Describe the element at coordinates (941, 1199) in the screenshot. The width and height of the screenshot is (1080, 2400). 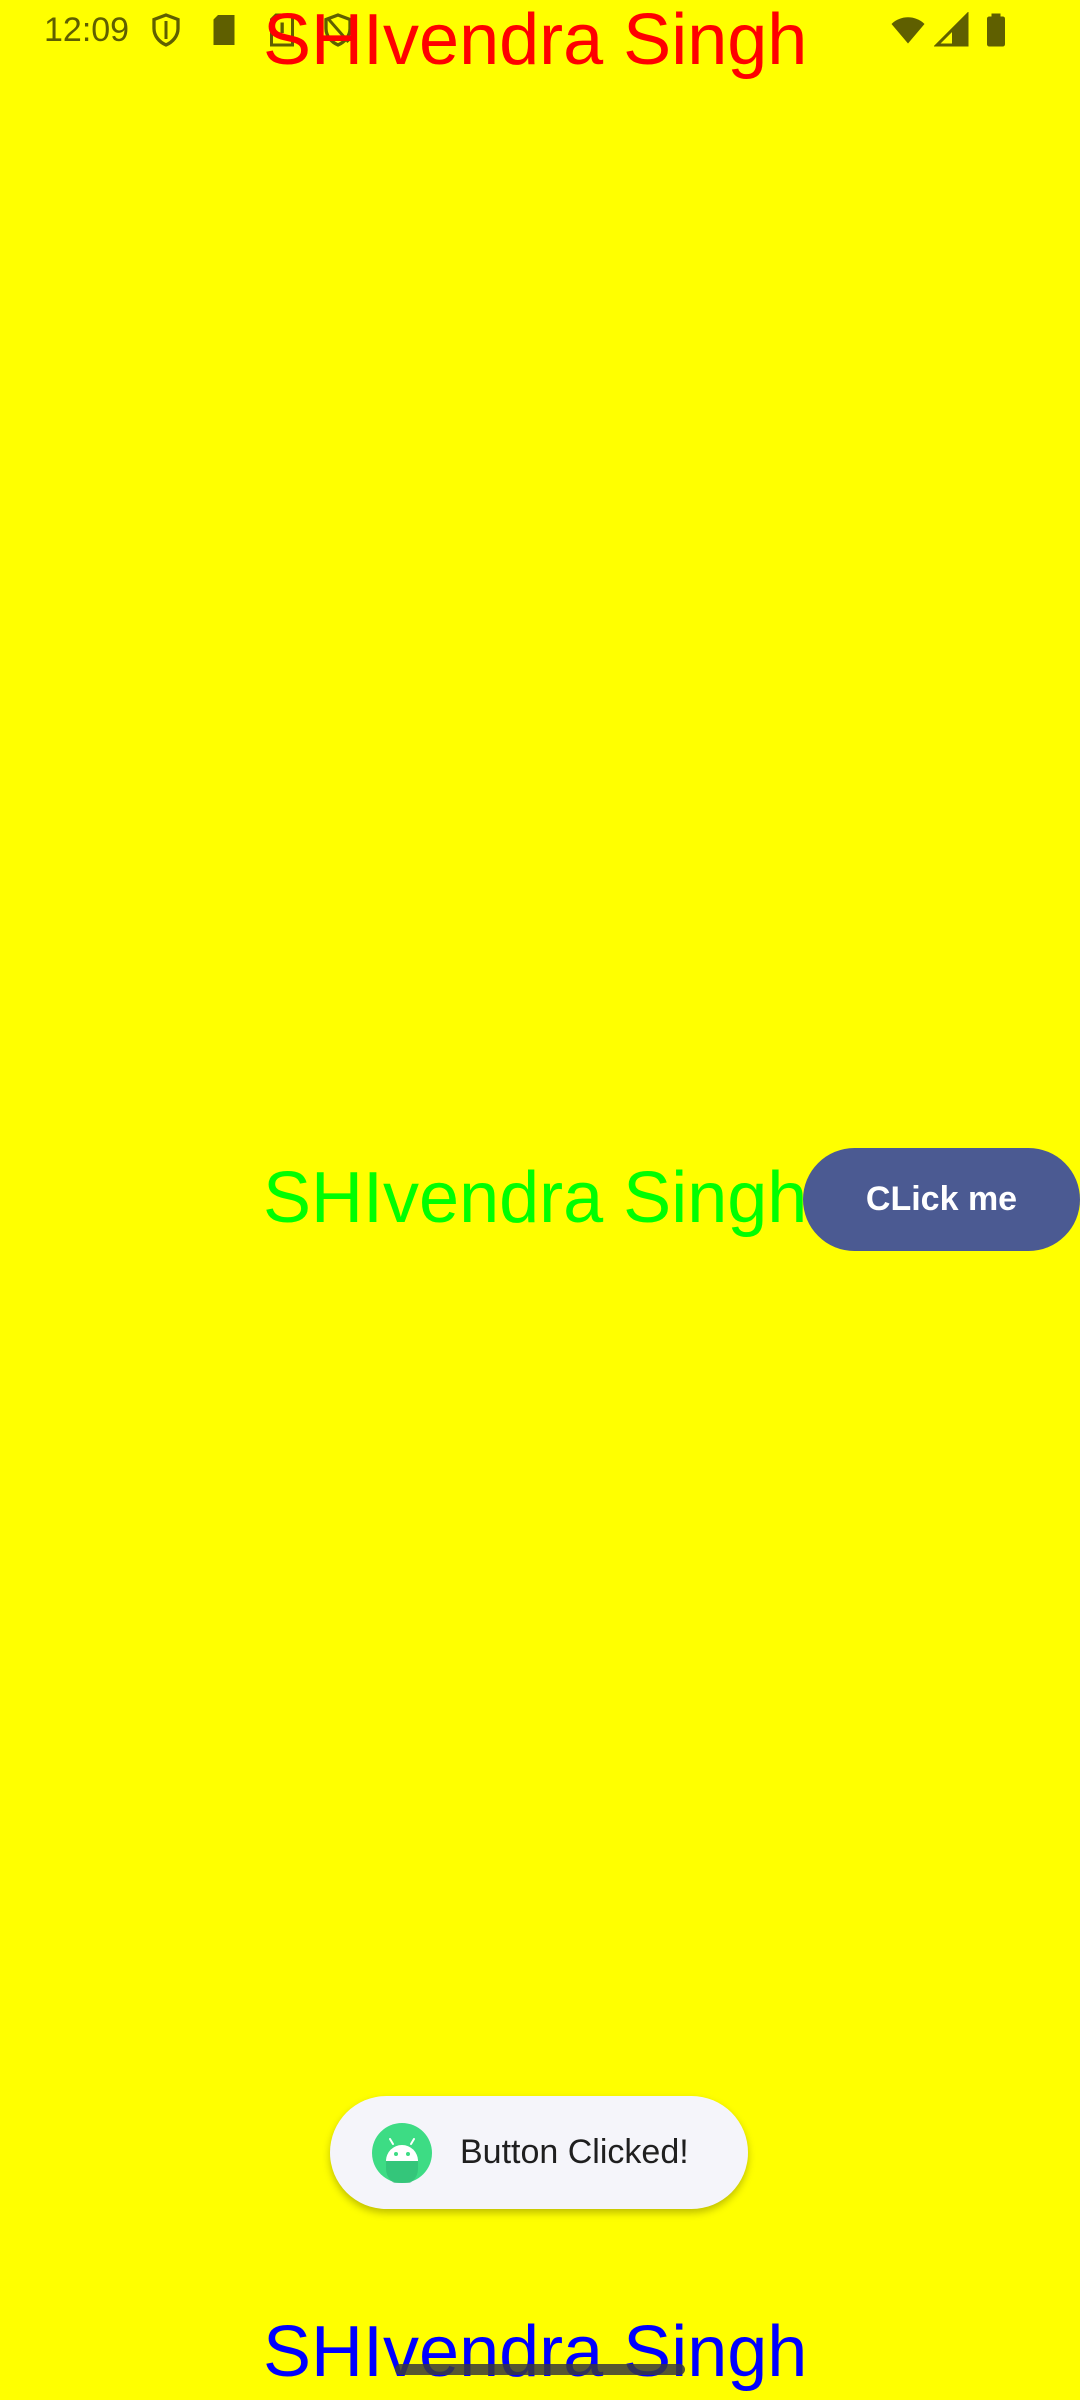
I see `click-me-button: CLick me` at that location.